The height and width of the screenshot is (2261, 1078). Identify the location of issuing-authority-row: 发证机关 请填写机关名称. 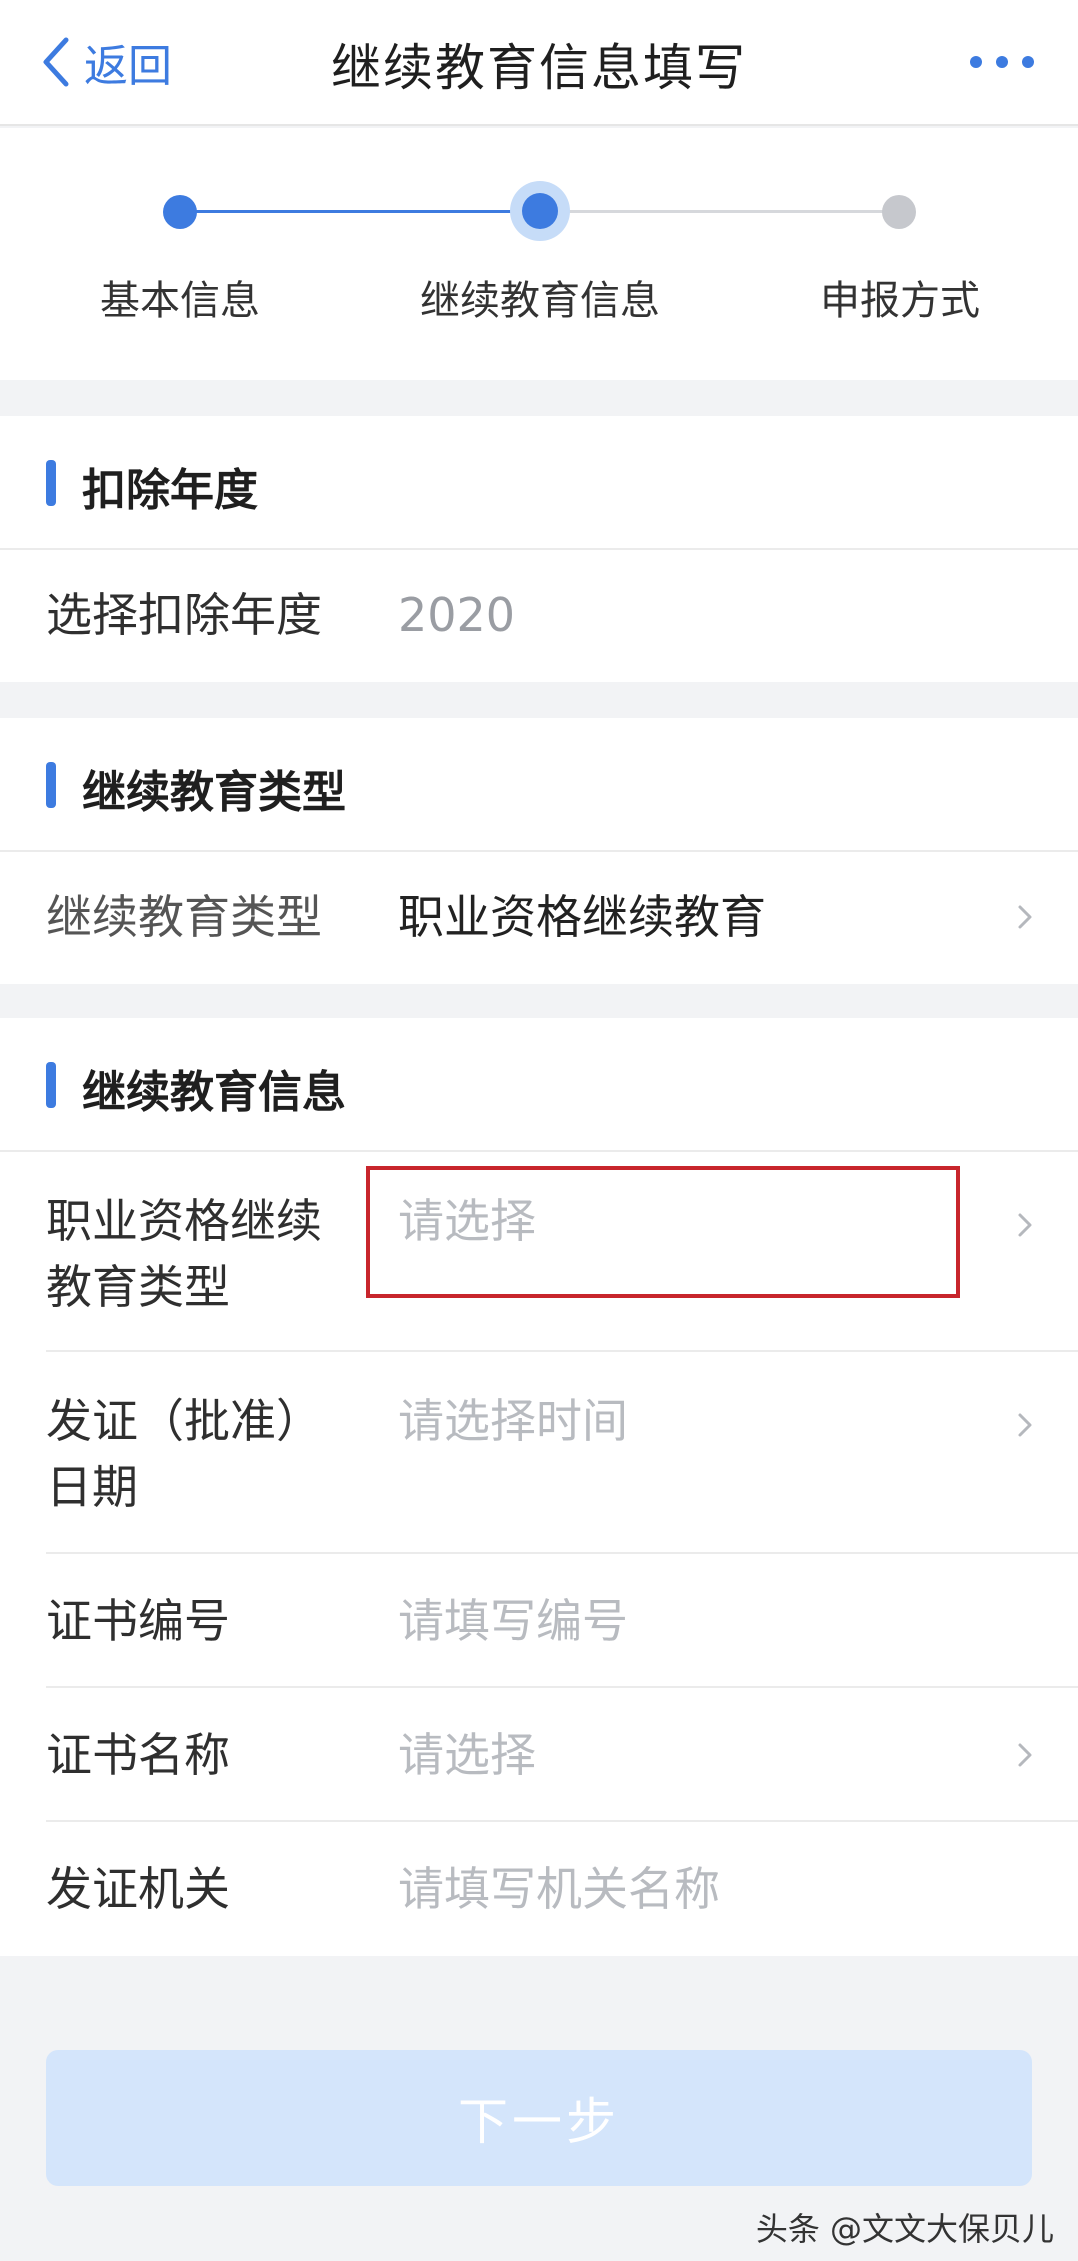
(539, 1889).